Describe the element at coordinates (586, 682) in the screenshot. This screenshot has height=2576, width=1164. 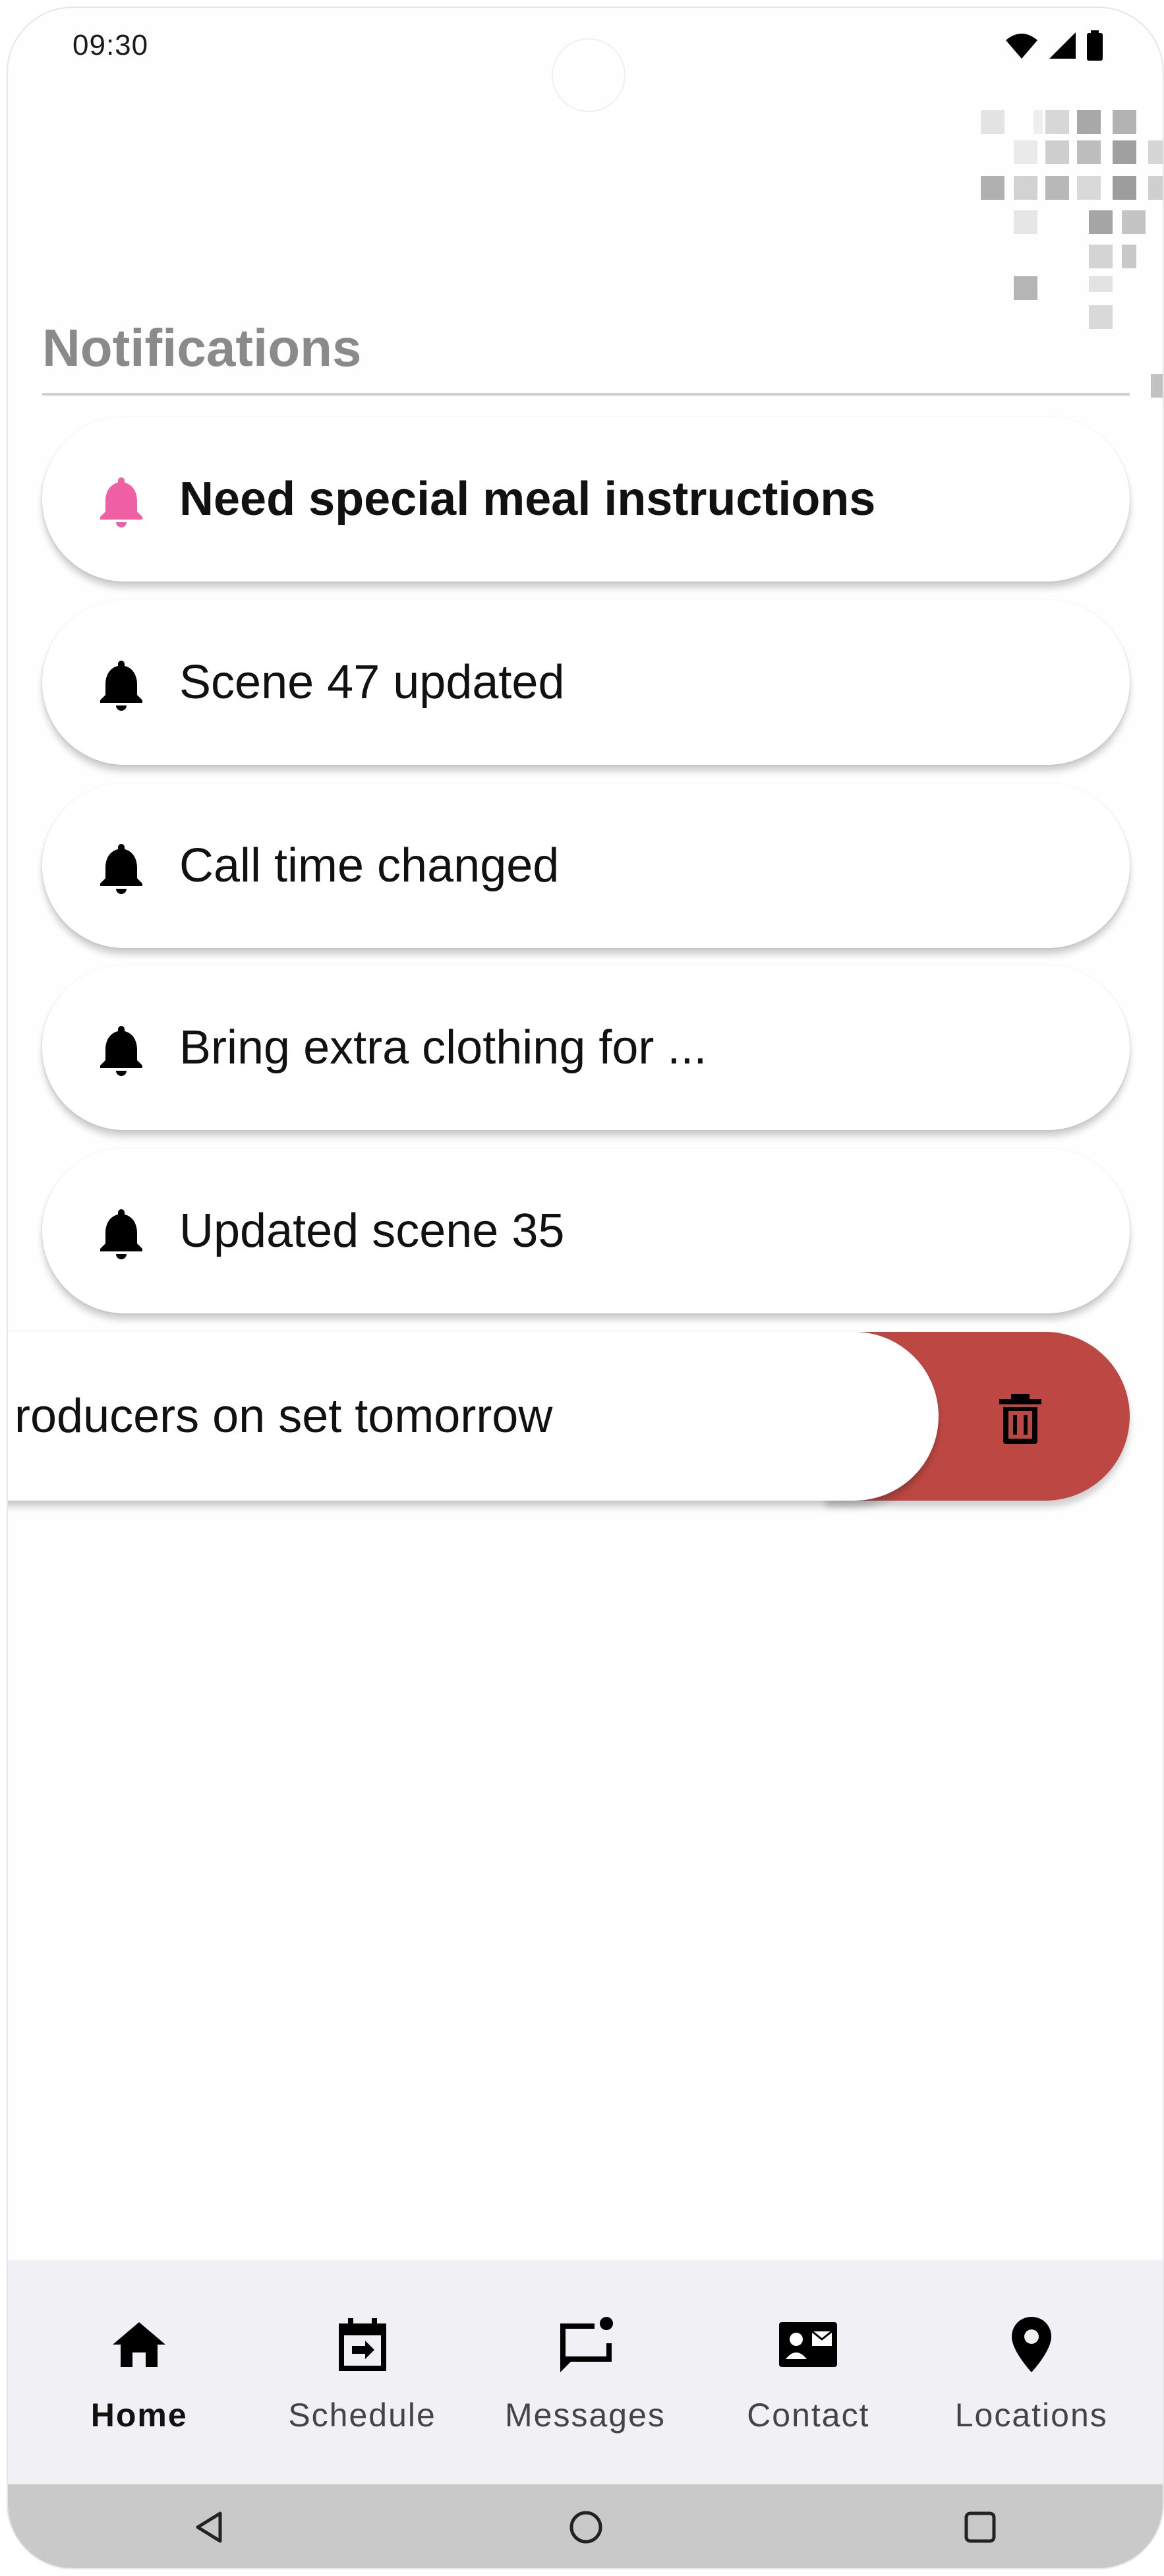
I see `notification-item: Scene 47 updated` at that location.